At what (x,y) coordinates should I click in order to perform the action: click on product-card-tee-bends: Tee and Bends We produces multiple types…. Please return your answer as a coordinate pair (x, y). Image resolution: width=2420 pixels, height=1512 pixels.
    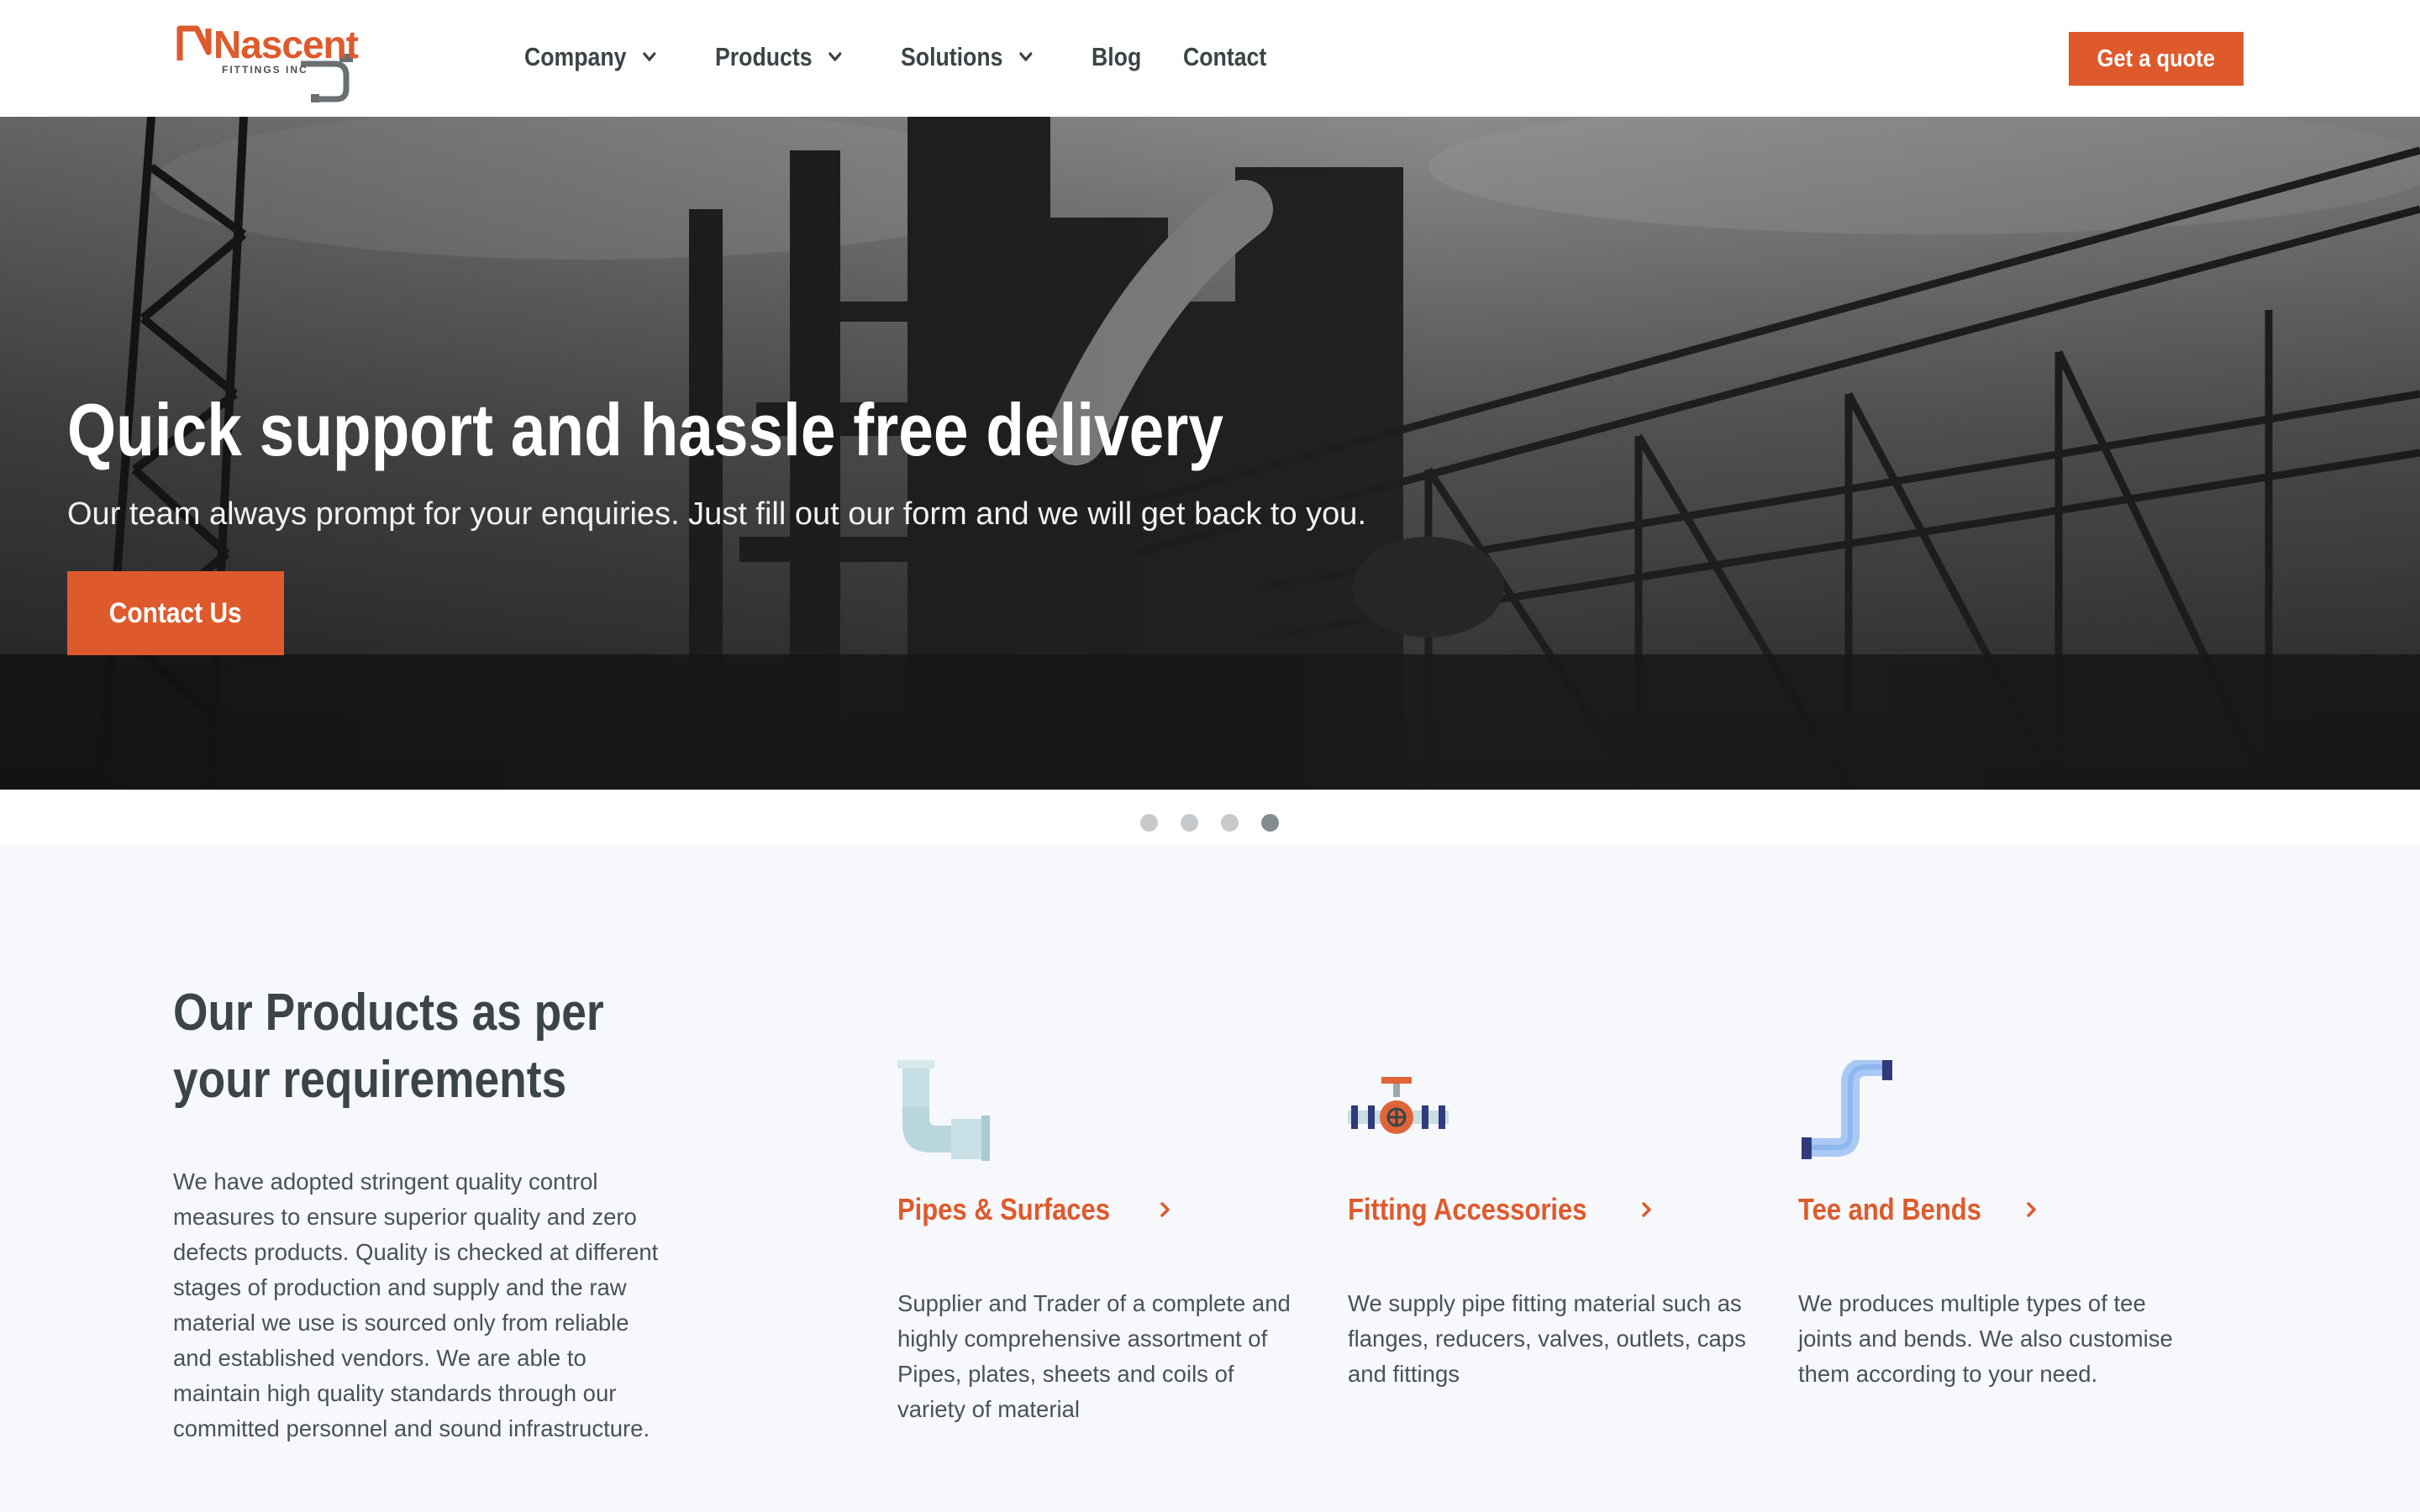
    Looking at the image, I should click on (2008, 1225).